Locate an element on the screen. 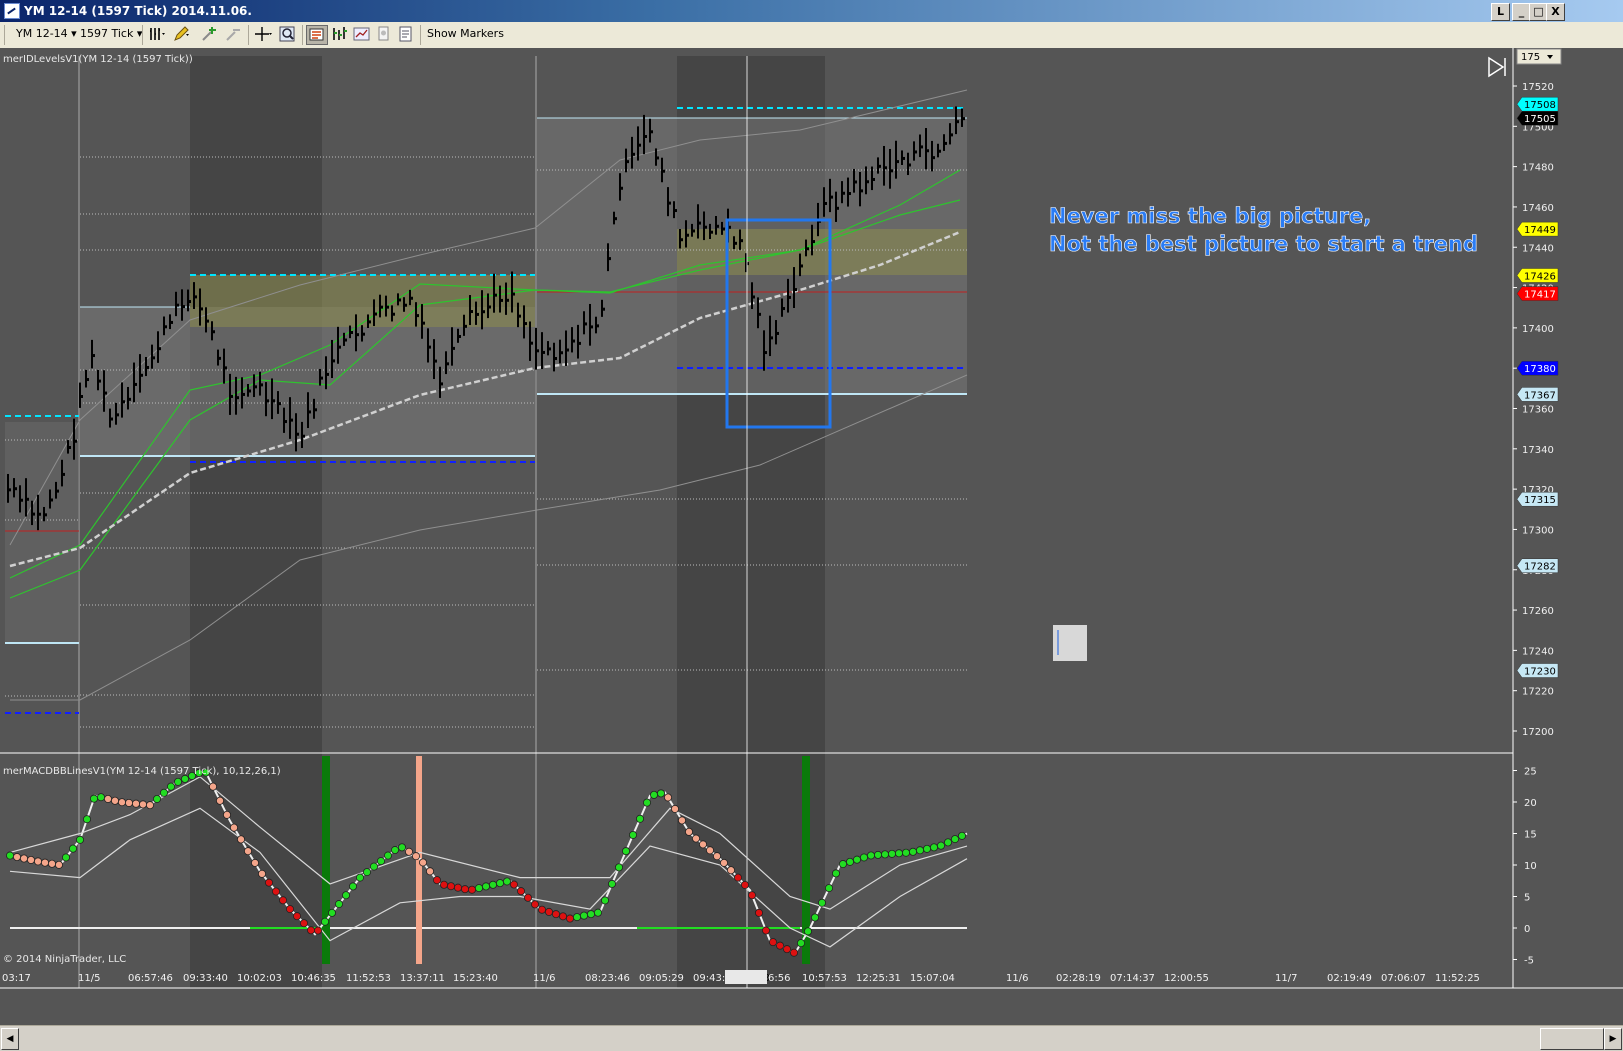  price-tag: 17508 is located at coordinates (1537, 104).